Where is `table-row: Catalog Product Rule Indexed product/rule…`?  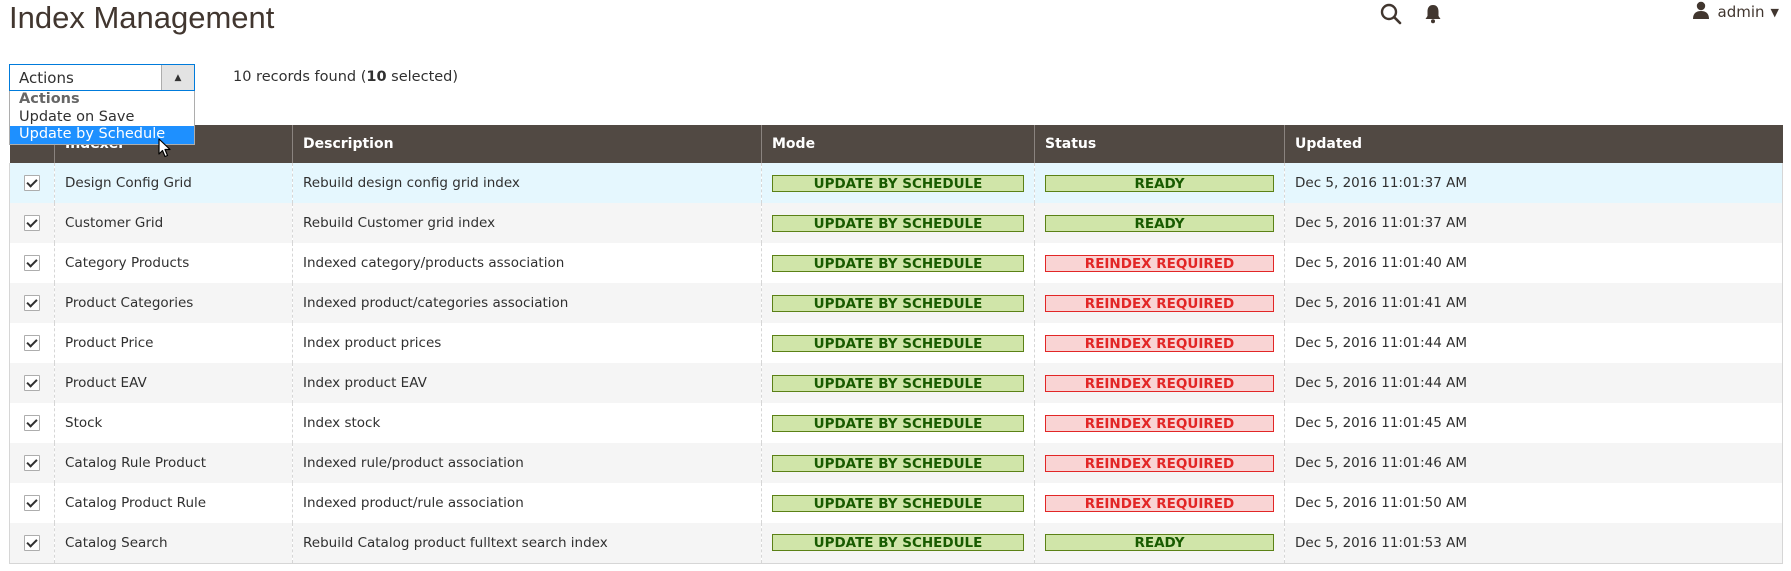 table-row: Catalog Product Rule Indexed product/rule… is located at coordinates (896, 503).